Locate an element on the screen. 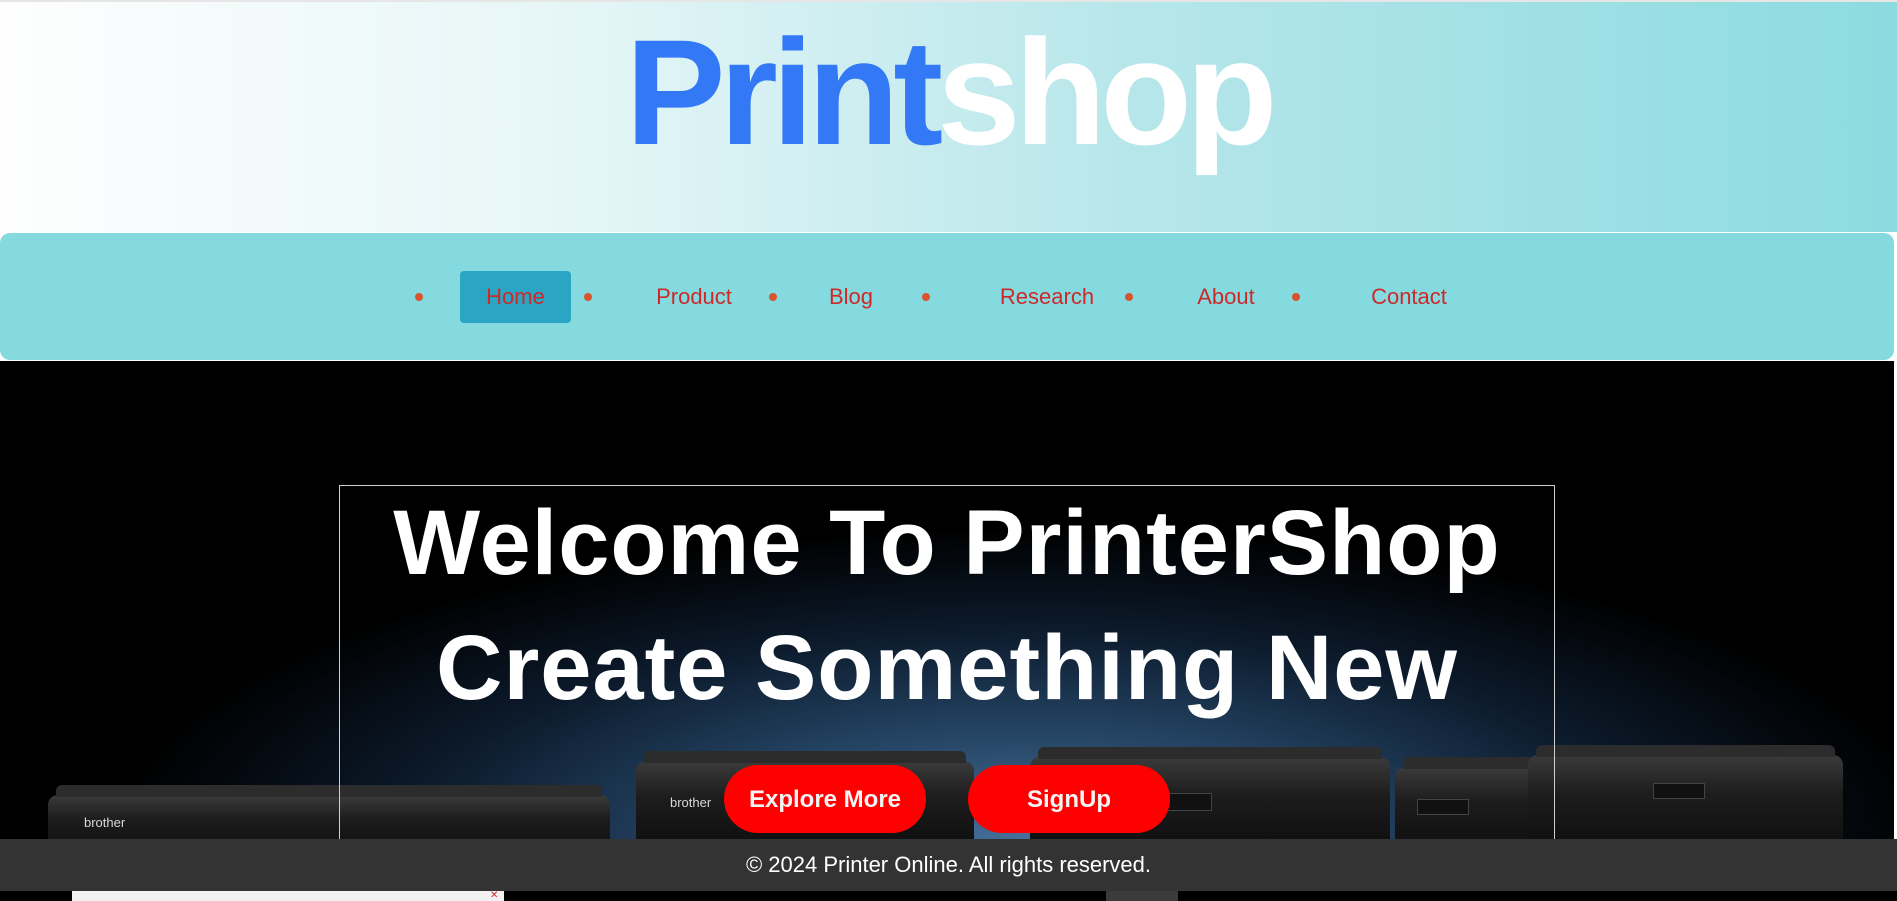  nav-link-research: Research is located at coordinates (1047, 297).